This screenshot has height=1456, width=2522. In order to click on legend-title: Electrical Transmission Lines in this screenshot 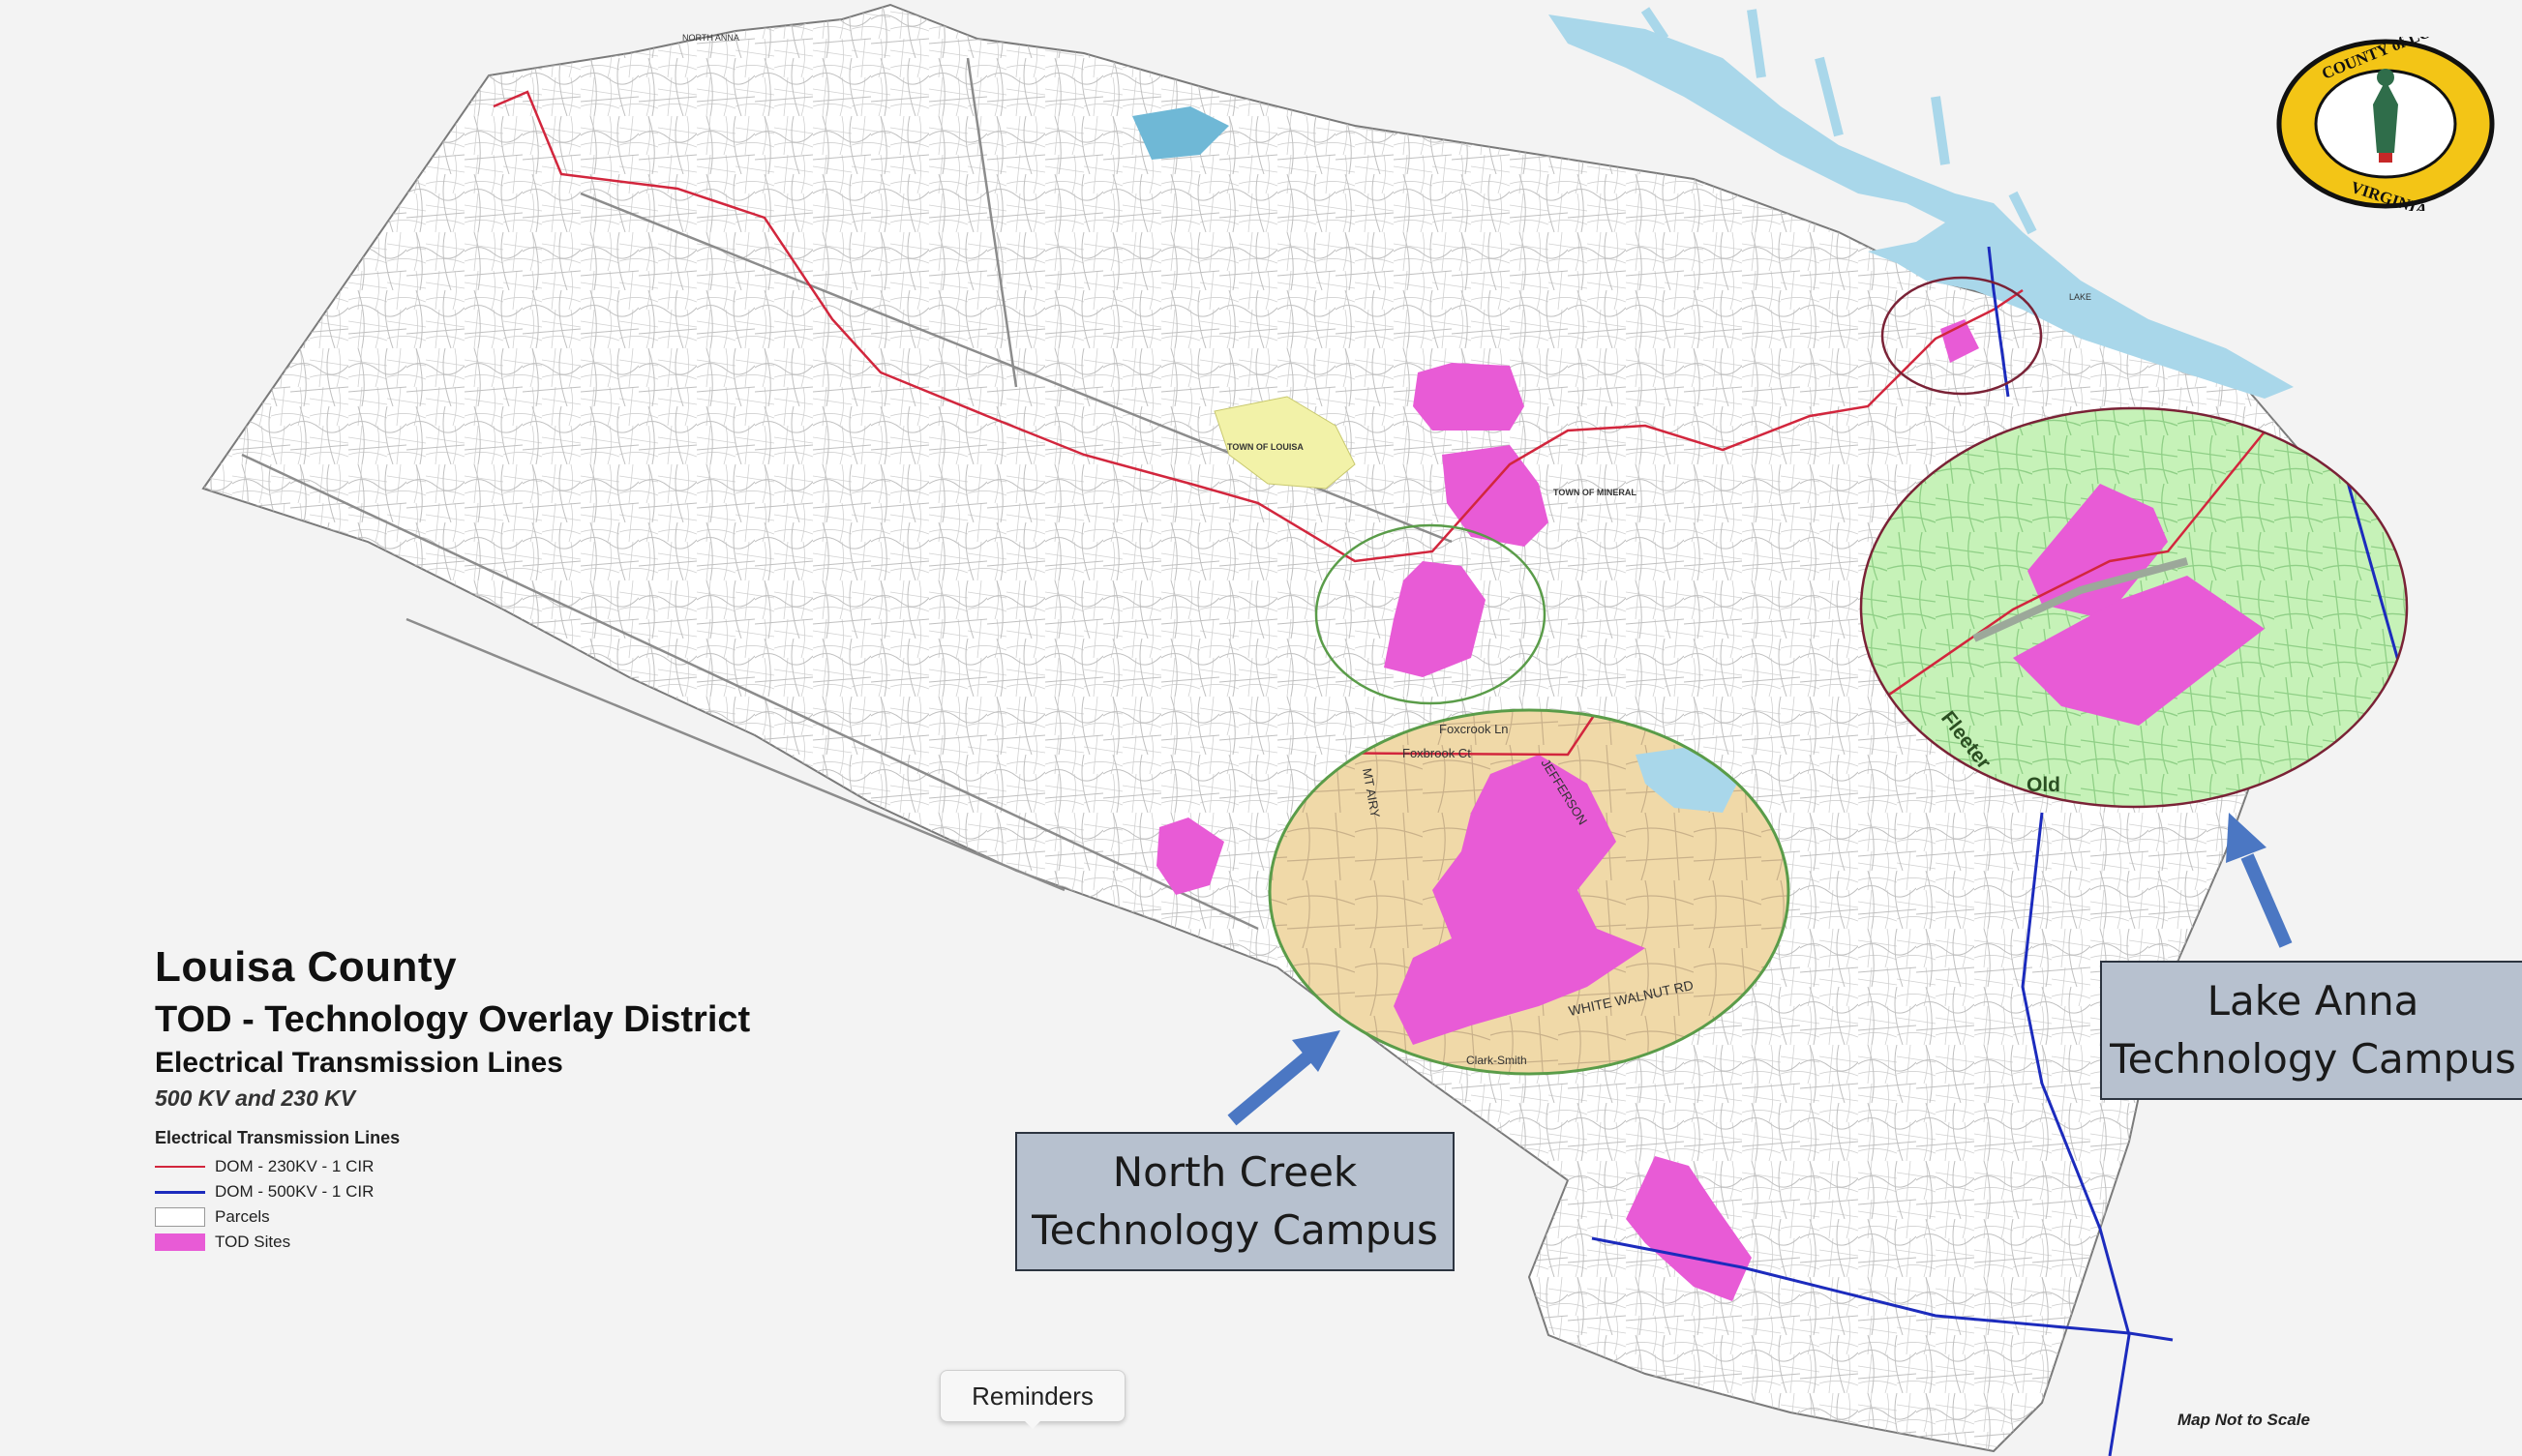, I will do `click(278, 1138)`.